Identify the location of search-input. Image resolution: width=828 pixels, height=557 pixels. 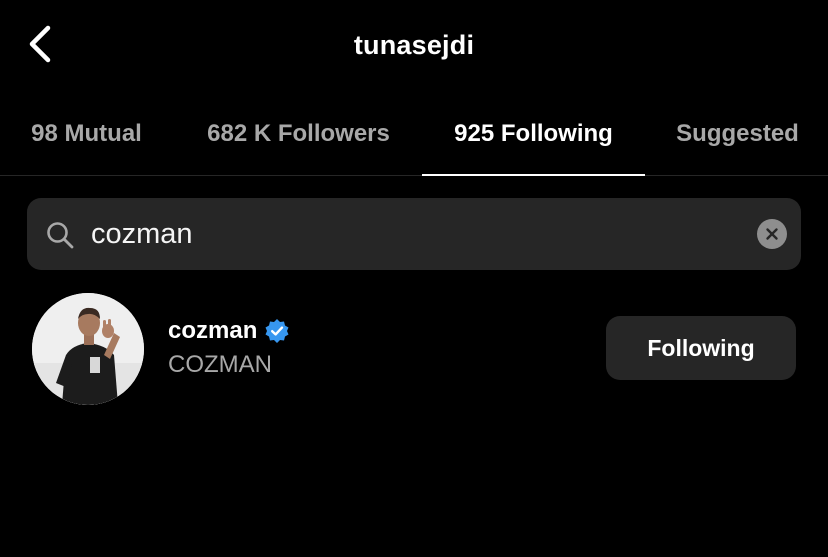
(411, 234).